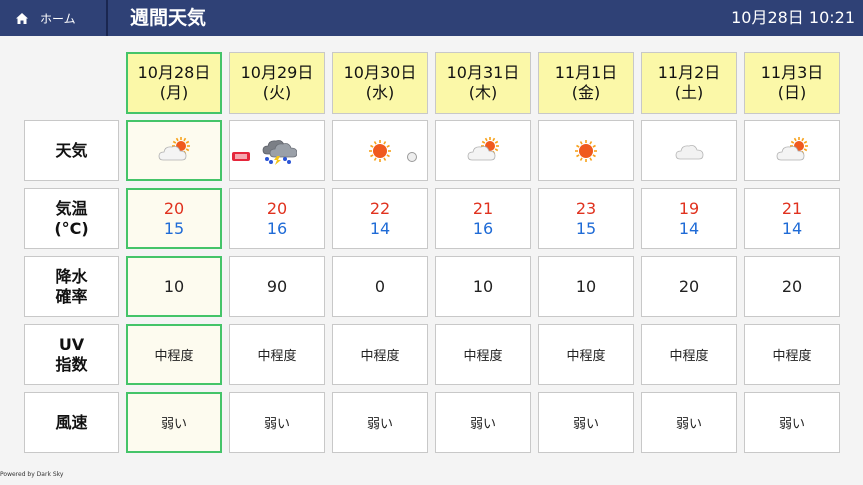  I want to click on wind-cell-0: 弱い, so click(174, 422).